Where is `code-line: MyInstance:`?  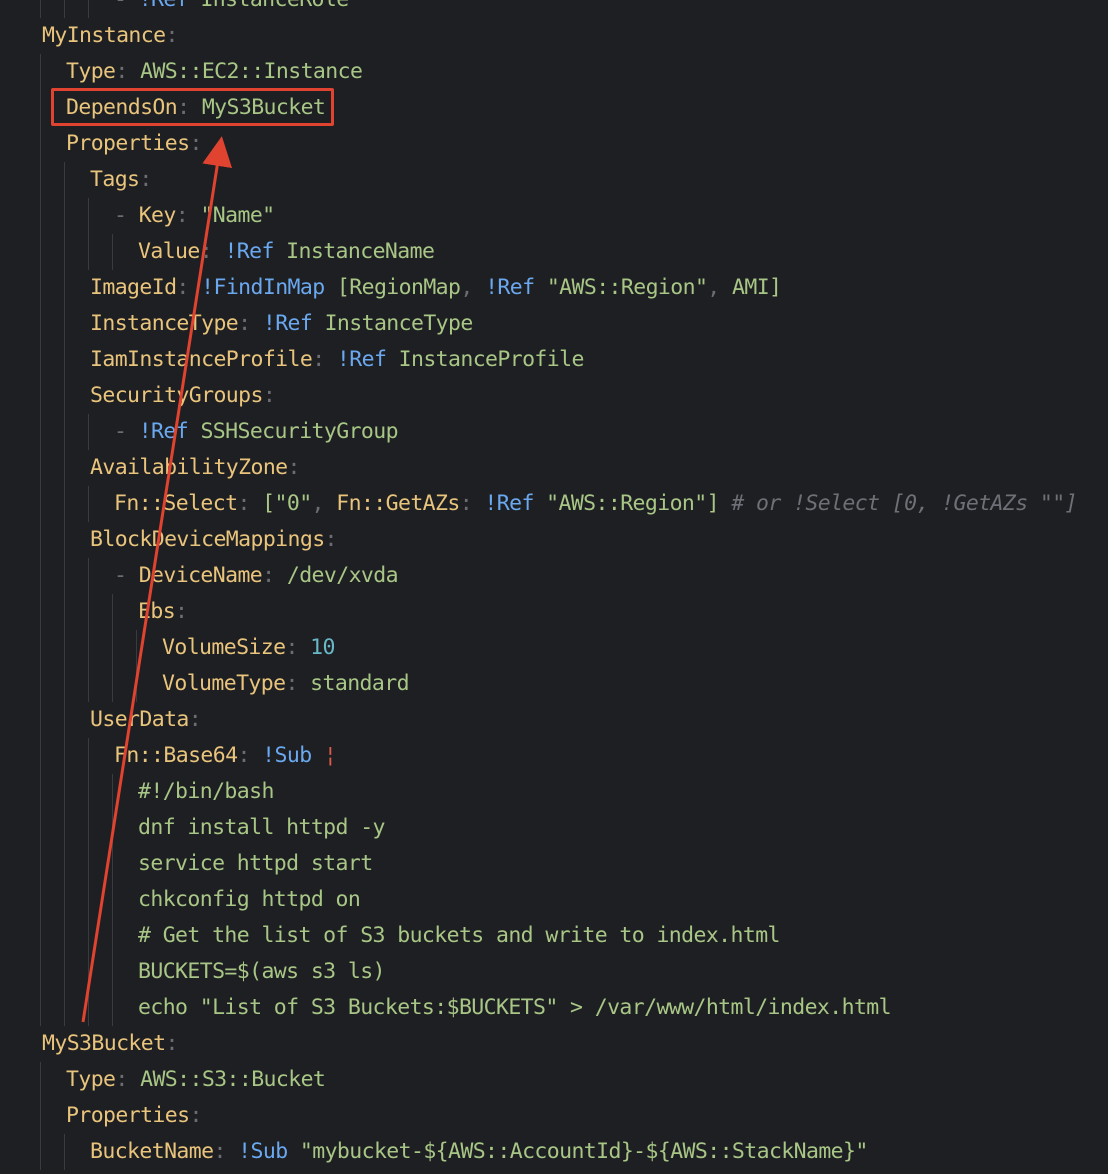 code-line: MyInstance: is located at coordinates (110, 36).